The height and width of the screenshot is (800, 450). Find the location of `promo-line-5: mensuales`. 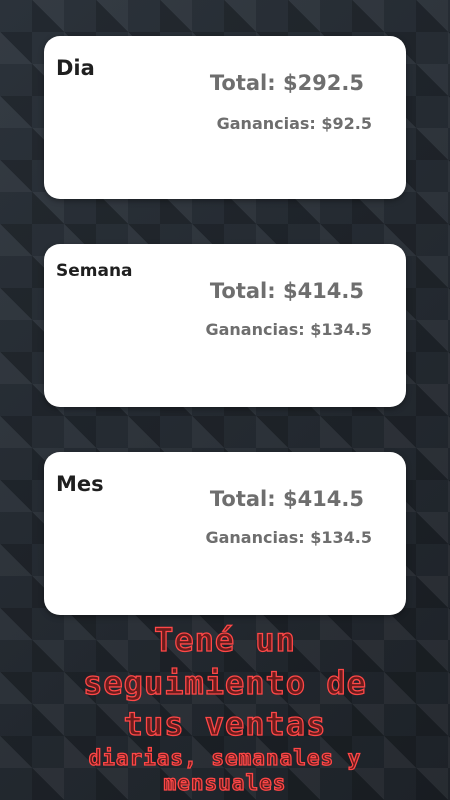

promo-line-5: mensuales is located at coordinates (225, 783).